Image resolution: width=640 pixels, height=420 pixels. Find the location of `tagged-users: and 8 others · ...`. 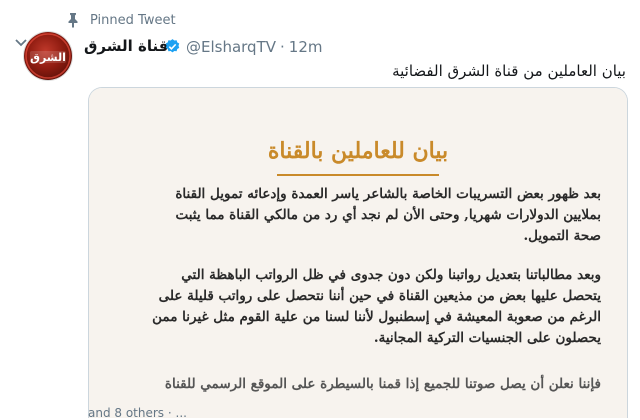

tagged-users: and 8 others · ... is located at coordinates (137, 413).